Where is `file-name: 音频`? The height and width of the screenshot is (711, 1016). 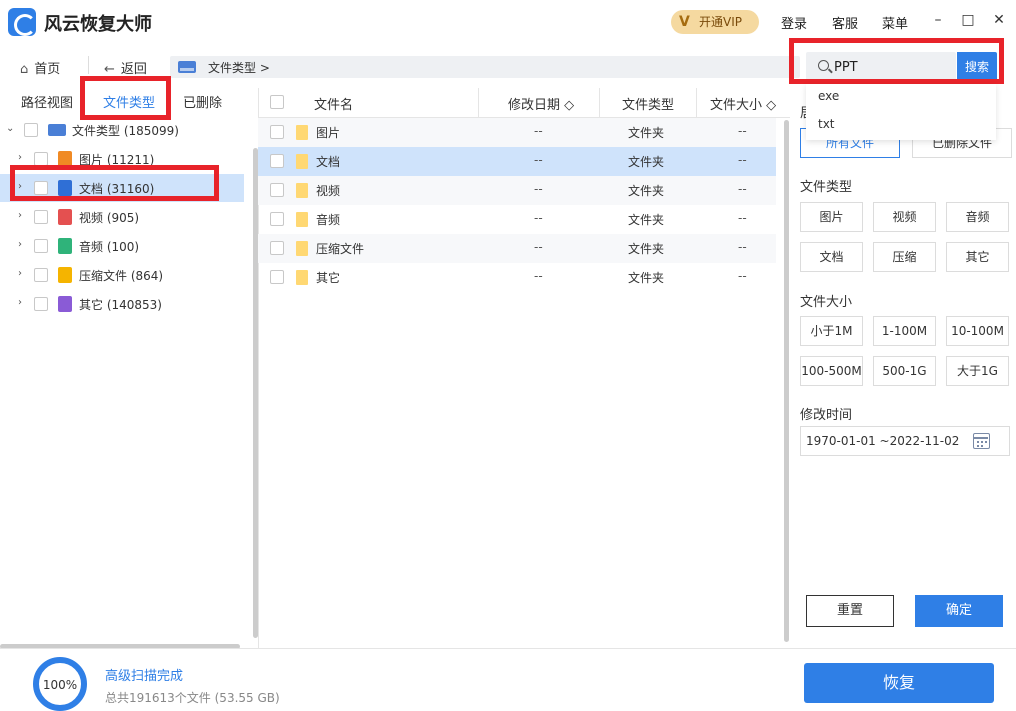
file-name: 音频 is located at coordinates (328, 220).